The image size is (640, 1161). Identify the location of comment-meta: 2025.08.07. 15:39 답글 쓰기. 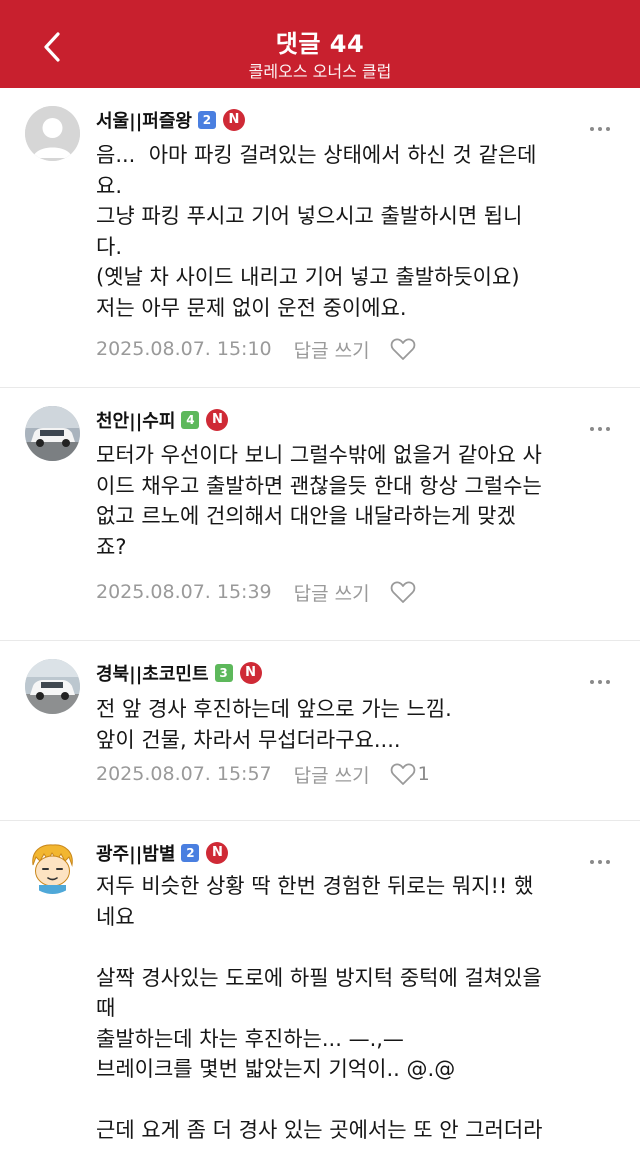
(256, 592).